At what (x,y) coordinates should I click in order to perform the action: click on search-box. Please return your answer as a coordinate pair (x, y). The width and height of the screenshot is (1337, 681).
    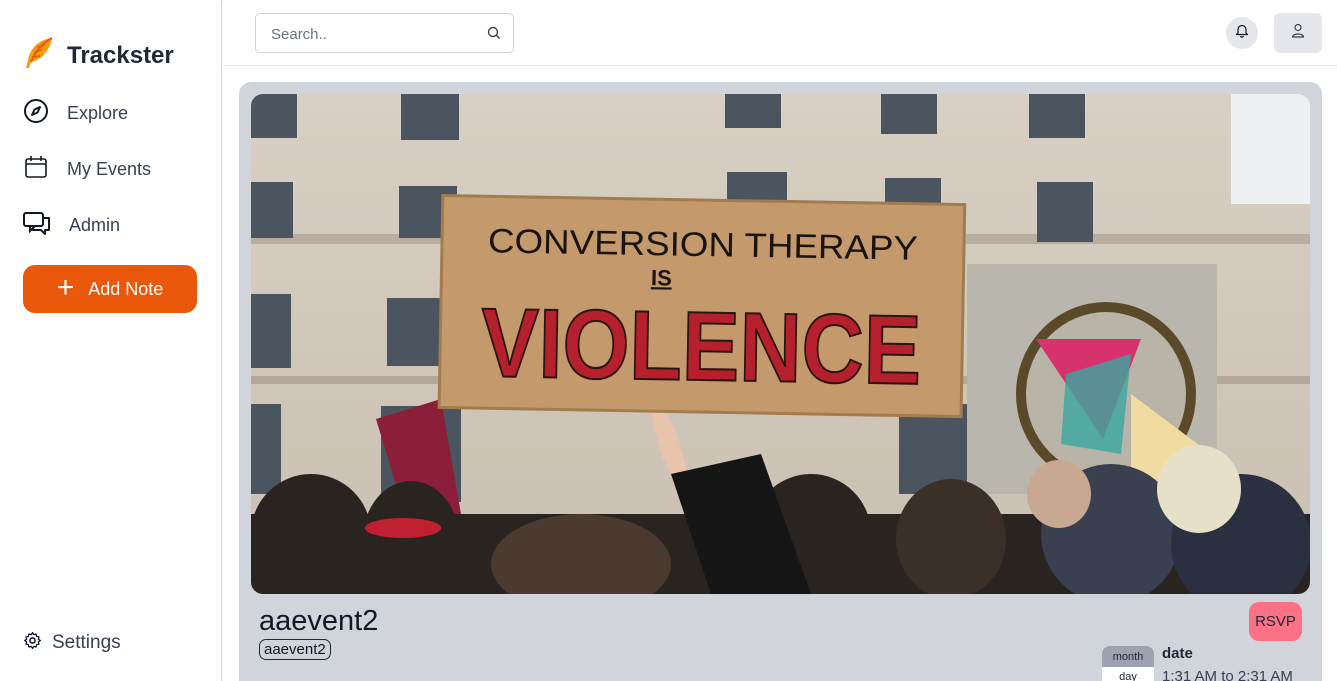
    Looking at the image, I should click on (384, 33).